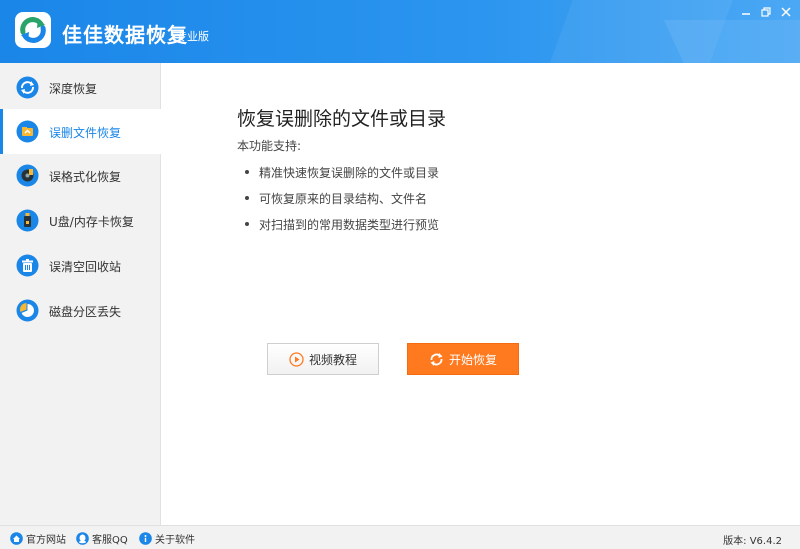 The image size is (800, 549). I want to click on folder-restore-icon, so click(27, 131).